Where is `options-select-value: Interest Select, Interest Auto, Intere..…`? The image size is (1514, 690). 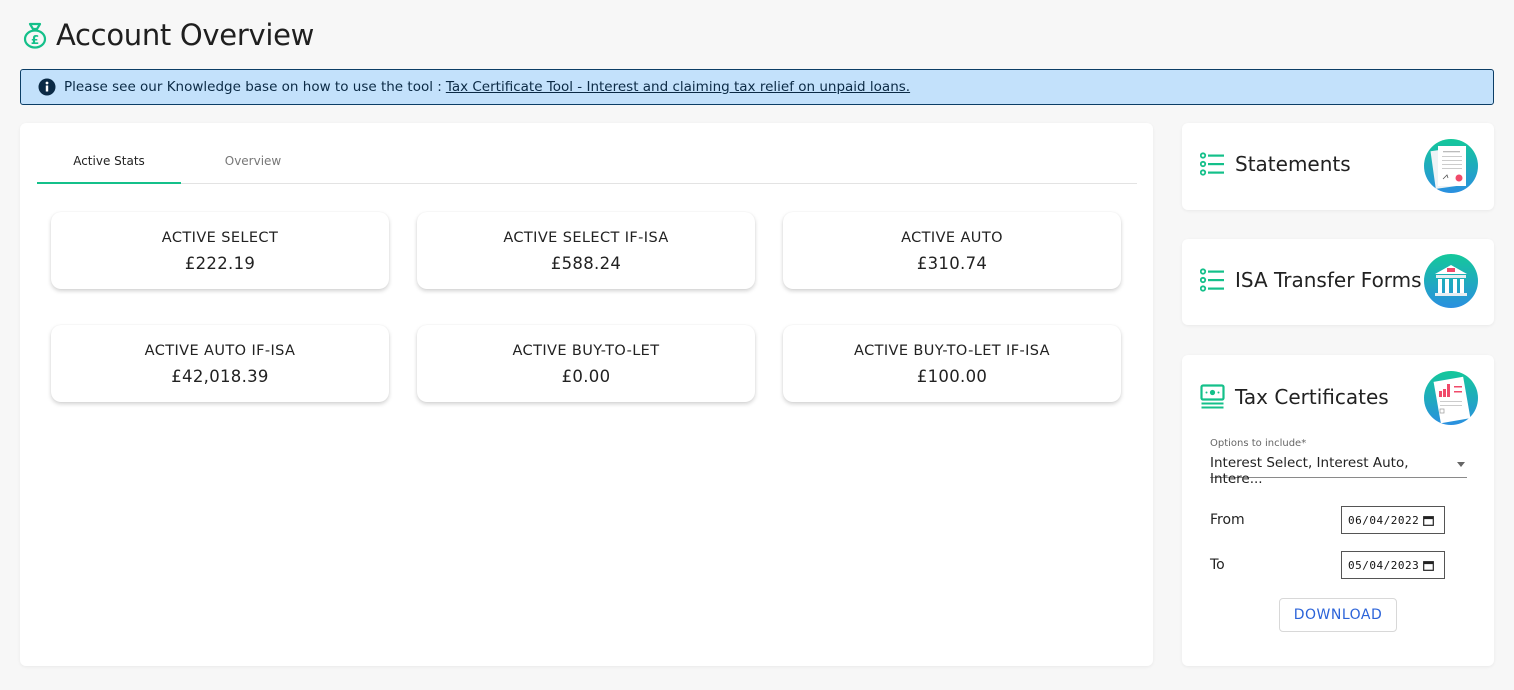
options-select-value: Interest Select, Interest Auto, Intere..… is located at coordinates (1309, 471).